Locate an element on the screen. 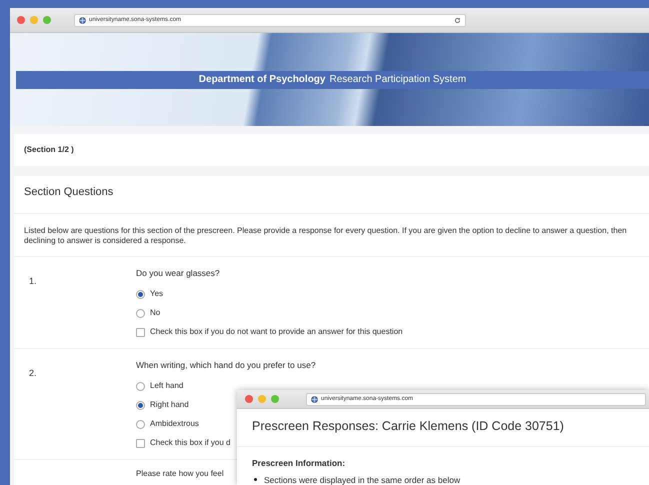 The image size is (649, 485). popup-title: Prescreen Responses: Carrie Klemens (ID Code 30751) is located at coordinates (443, 428).